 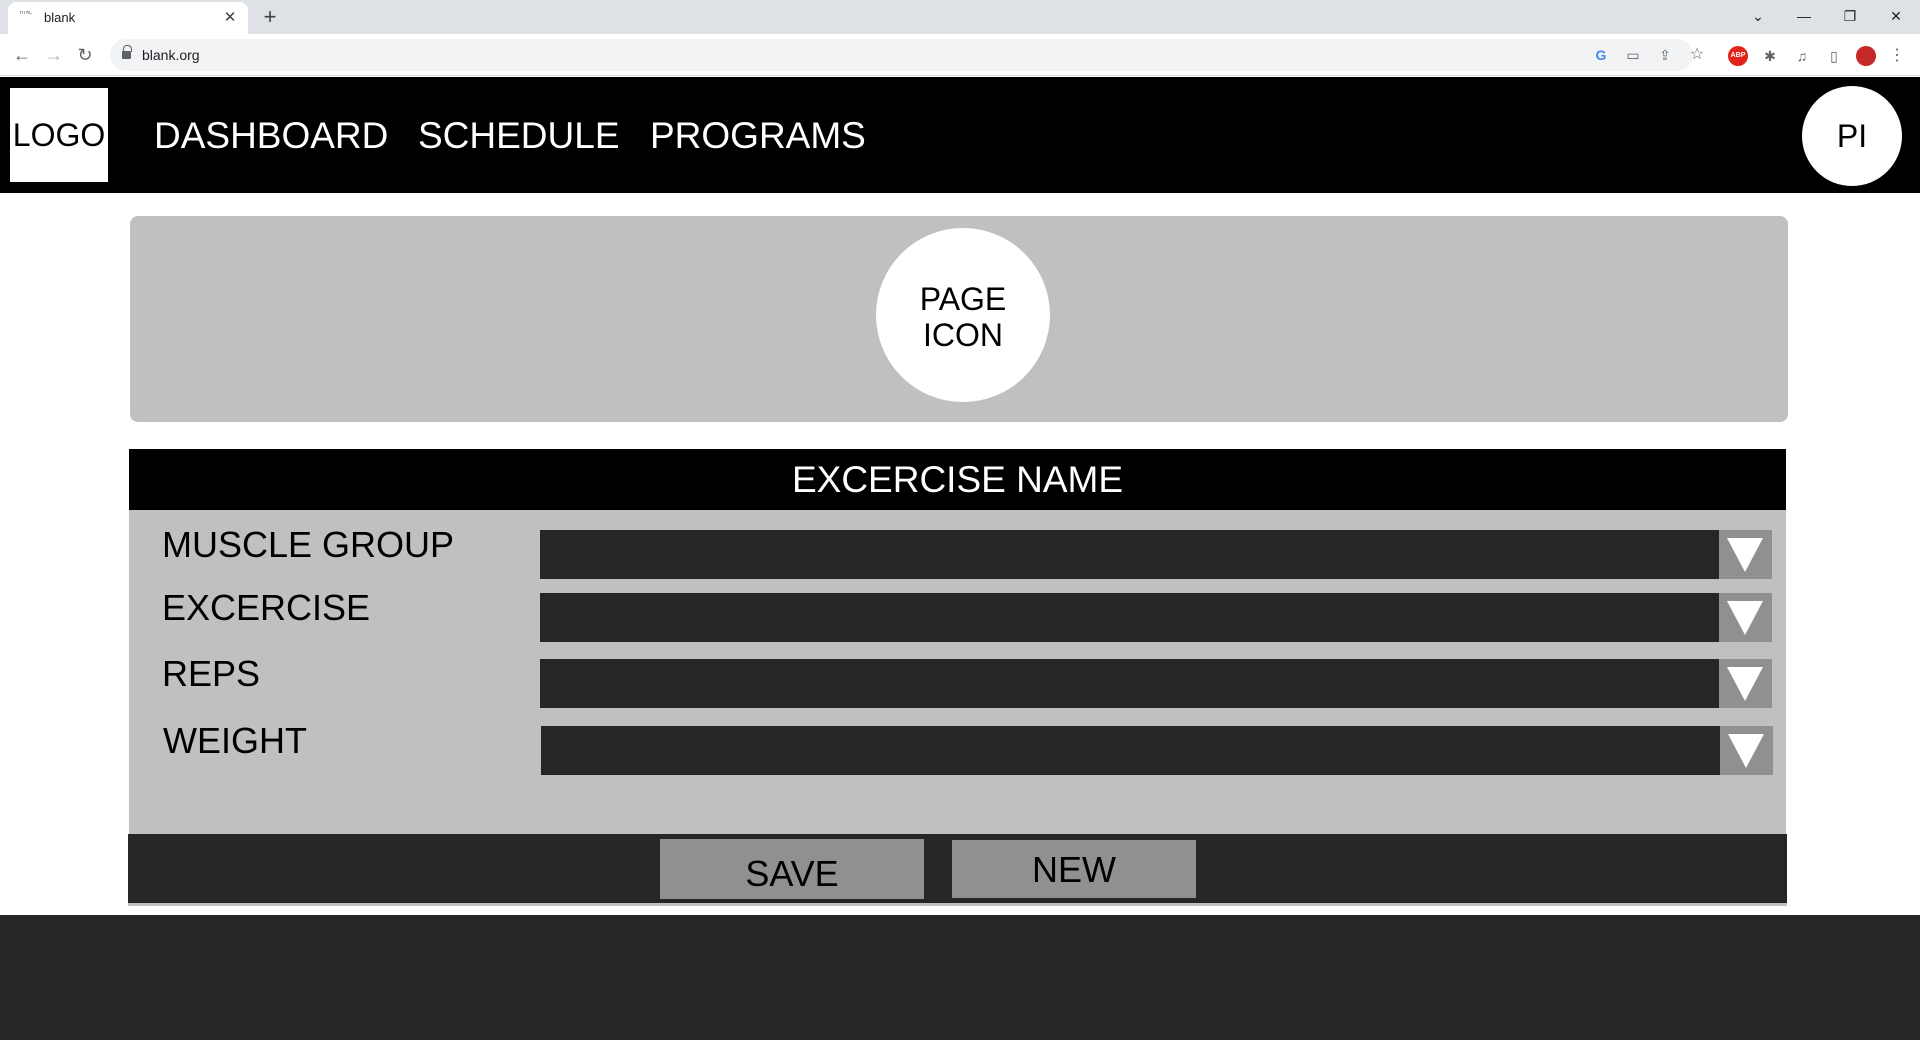 I want to click on browser-tab: HTML blank ✕, so click(x=128, y=18).